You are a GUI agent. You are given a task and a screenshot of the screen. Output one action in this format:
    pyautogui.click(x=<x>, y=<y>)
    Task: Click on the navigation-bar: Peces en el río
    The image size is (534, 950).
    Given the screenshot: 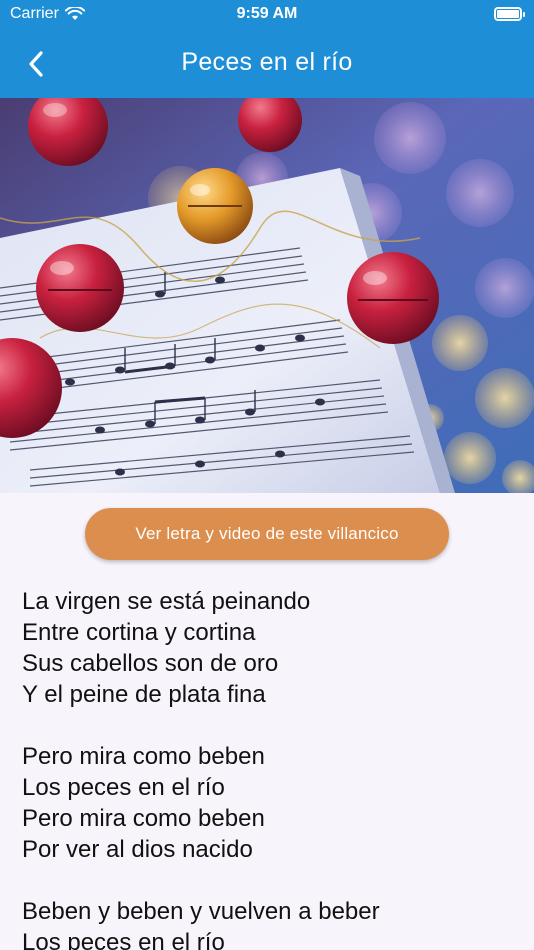 What is the action you would take?
    pyautogui.click(x=267, y=64)
    